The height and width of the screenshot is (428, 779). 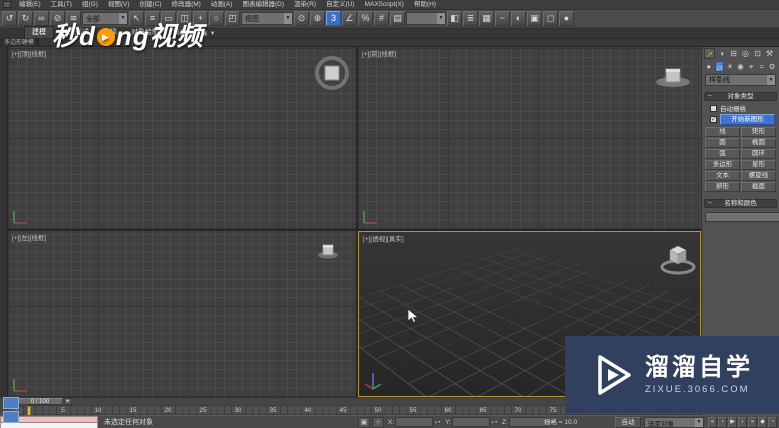 I want to click on shapes-category: ▱, so click(x=719, y=66).